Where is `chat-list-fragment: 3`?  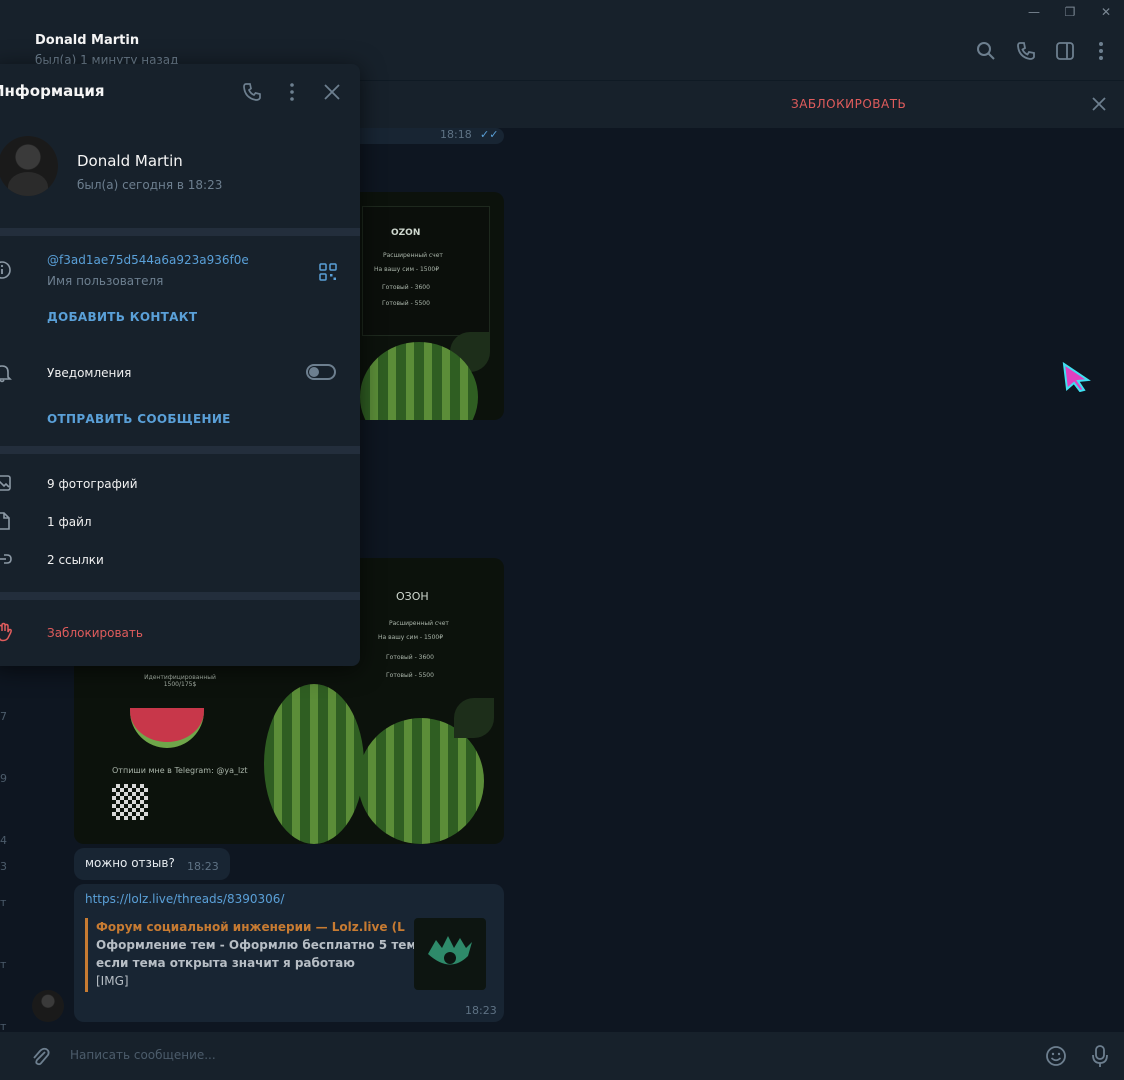 chat-list-fragment: 3 is located at coordinates (3, 866).